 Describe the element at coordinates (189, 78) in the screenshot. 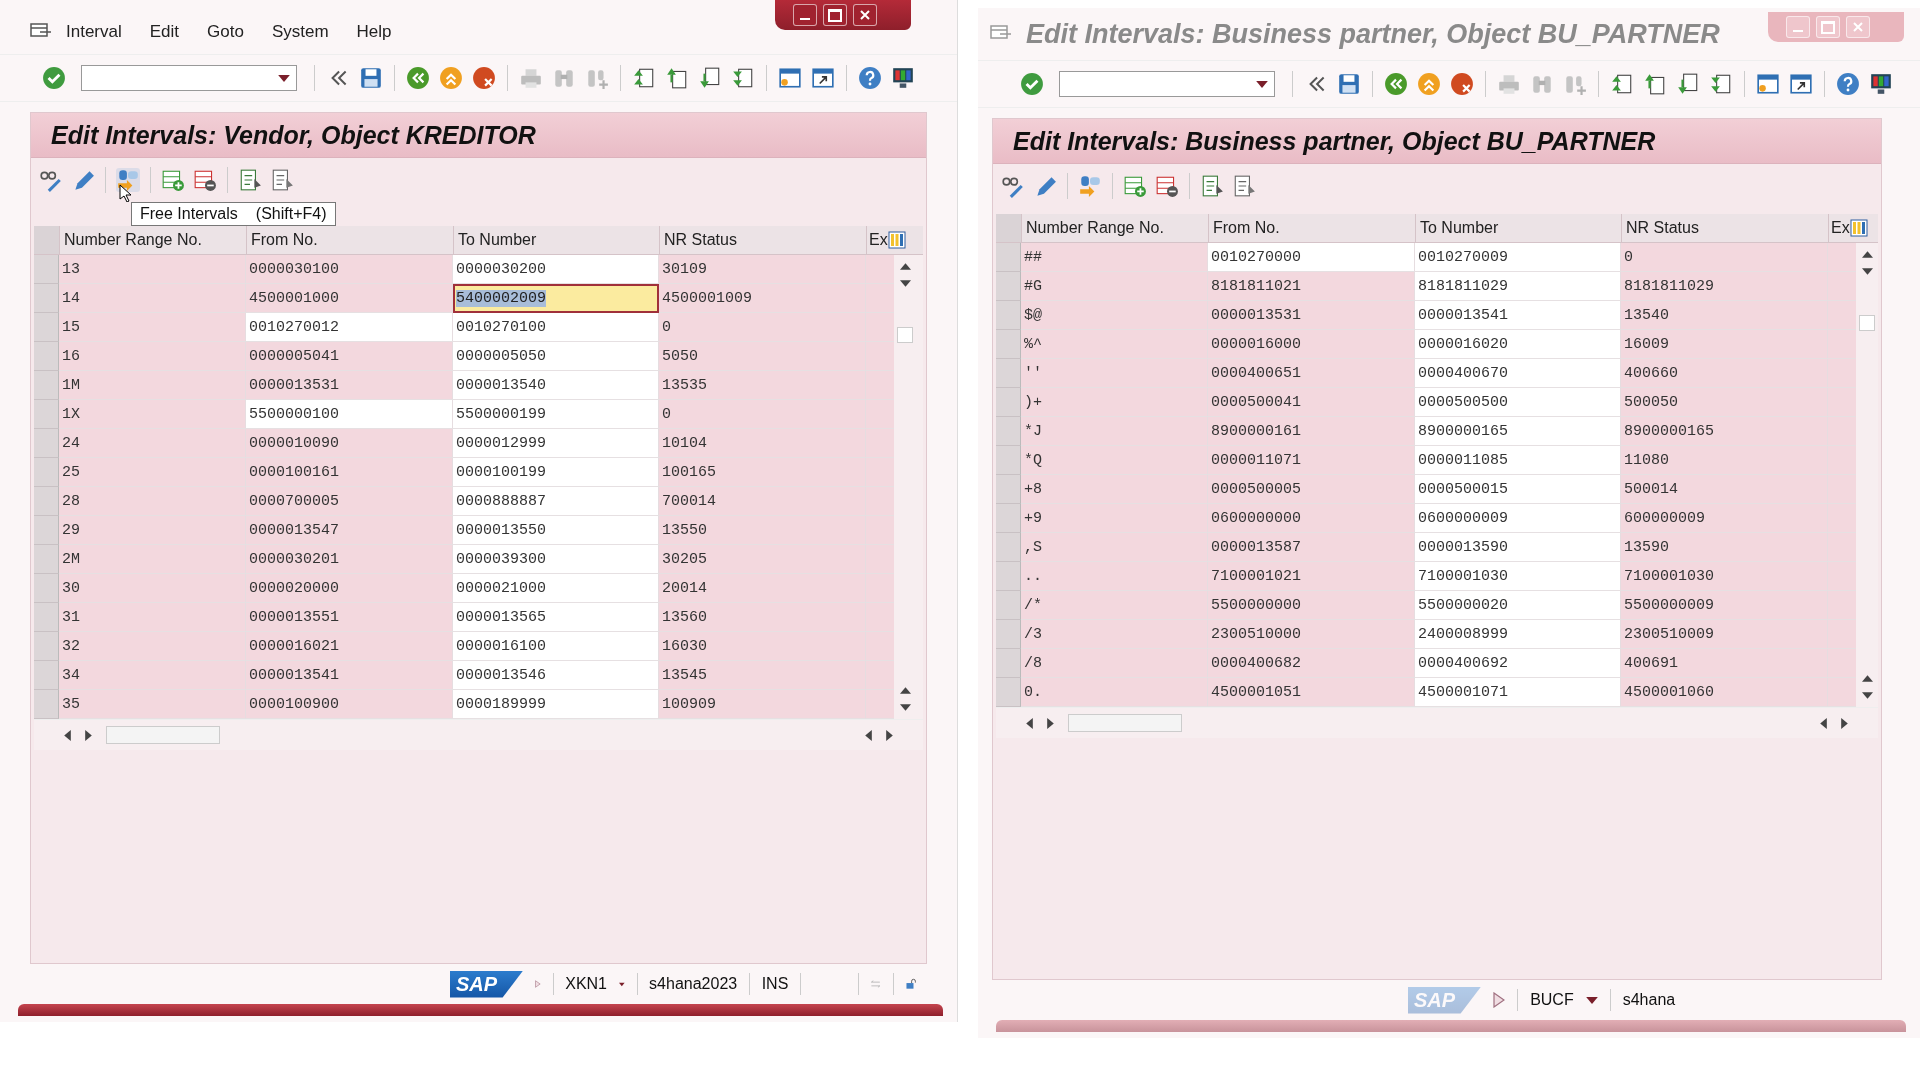

I see `command-field` at that location.